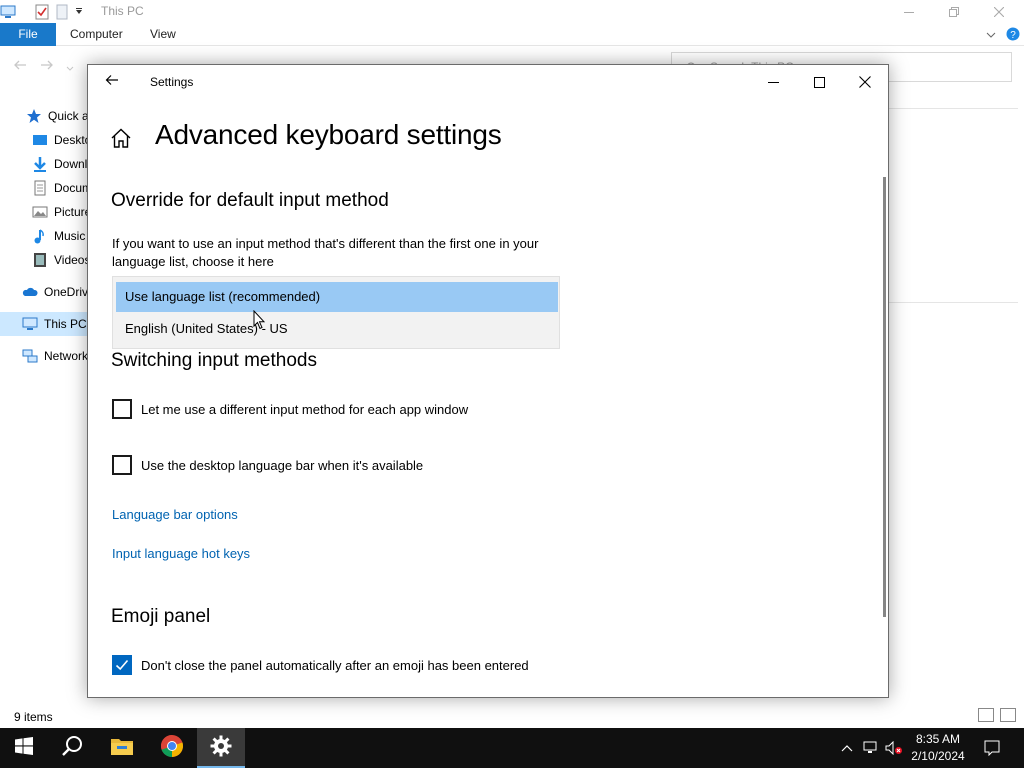  Describe the element at coordinates (72, 260) in the screenshot. I see `nav-item-label: Videos` at that location.